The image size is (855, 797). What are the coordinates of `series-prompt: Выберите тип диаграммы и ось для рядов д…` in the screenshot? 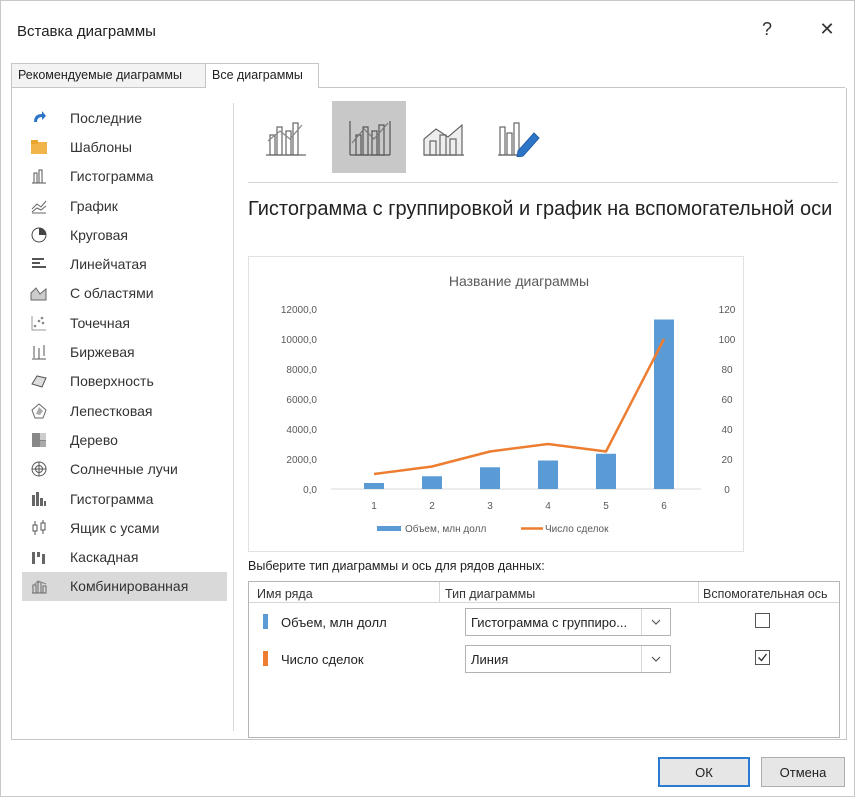 It's located at (396, 566).